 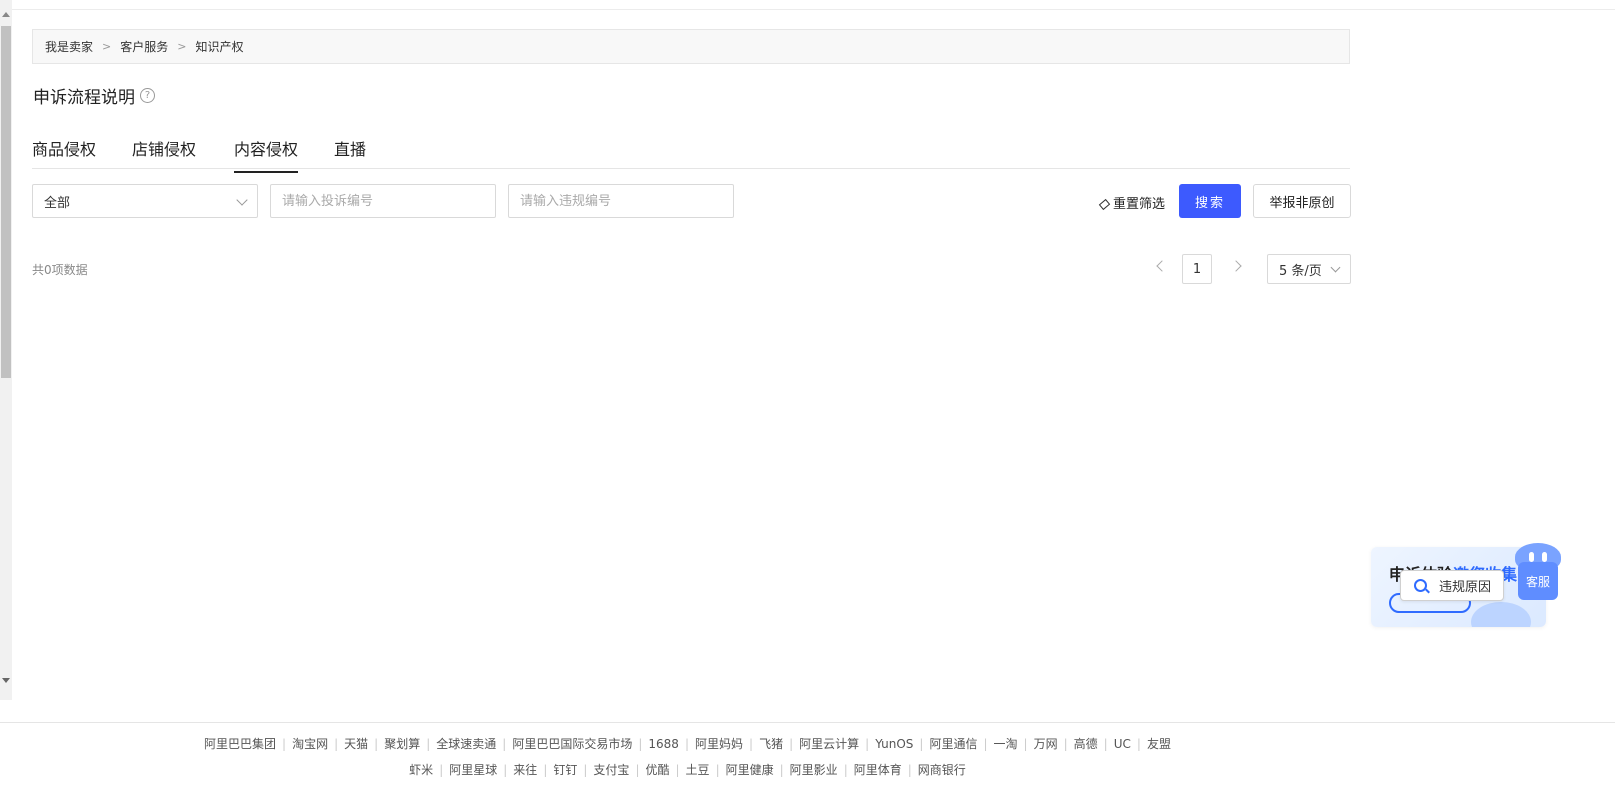 What do you see at coordinates (1086, 744) in the screenshot?
I see `footer-link: 高德` at bounding box center [1086, 744].